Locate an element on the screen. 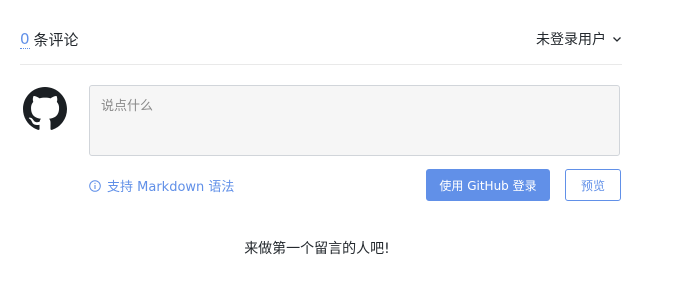 The height and width of the screenshot is (296, 673). comment-count: 0 条评论 is located at coordinates (49, 39).